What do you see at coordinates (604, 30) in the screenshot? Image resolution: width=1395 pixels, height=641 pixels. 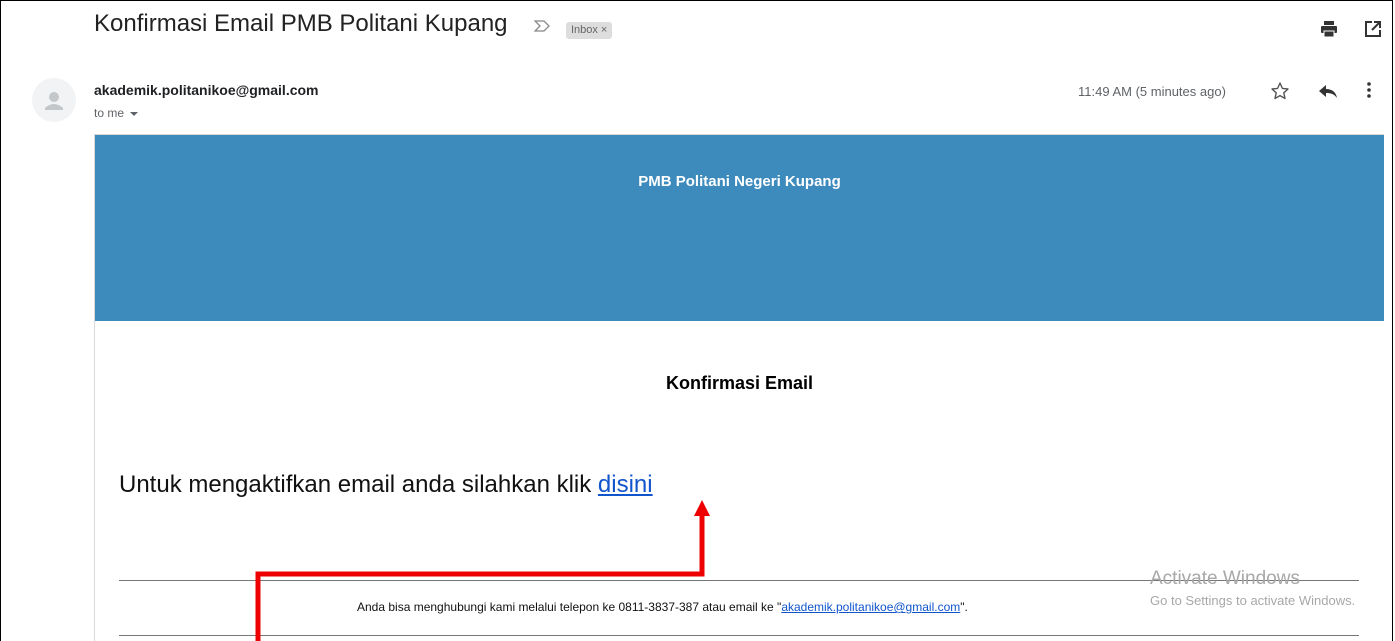 I see `remove-label-button: ×` at bounding box center [604, 30].